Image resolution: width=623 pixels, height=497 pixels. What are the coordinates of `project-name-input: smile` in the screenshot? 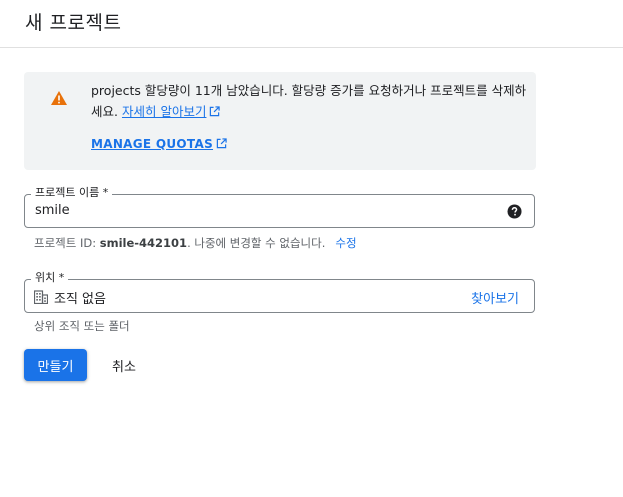 It's located at (52, 210).